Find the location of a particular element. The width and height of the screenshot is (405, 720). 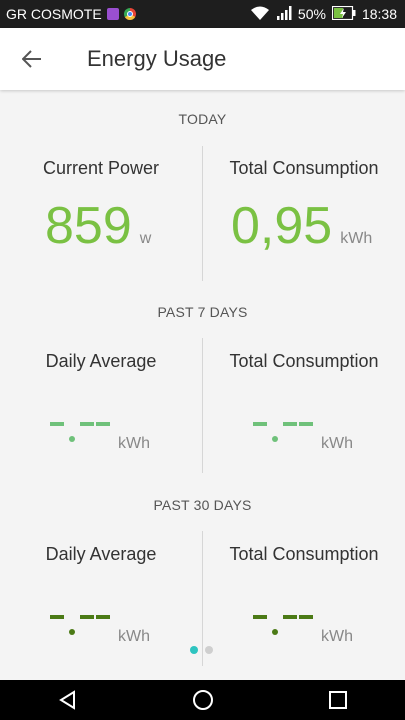

30d-daily-average-value: kWh is located at coordinates (100, 628).